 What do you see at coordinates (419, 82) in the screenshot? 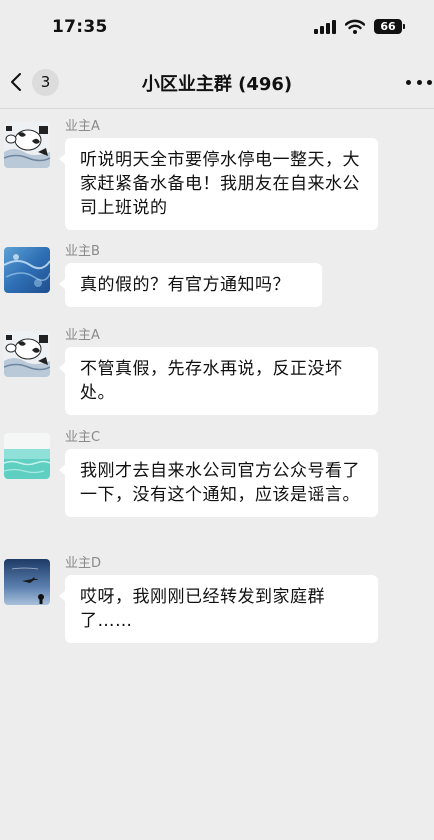
I see `ellipsis-icon` at bounding box center [419, 82].